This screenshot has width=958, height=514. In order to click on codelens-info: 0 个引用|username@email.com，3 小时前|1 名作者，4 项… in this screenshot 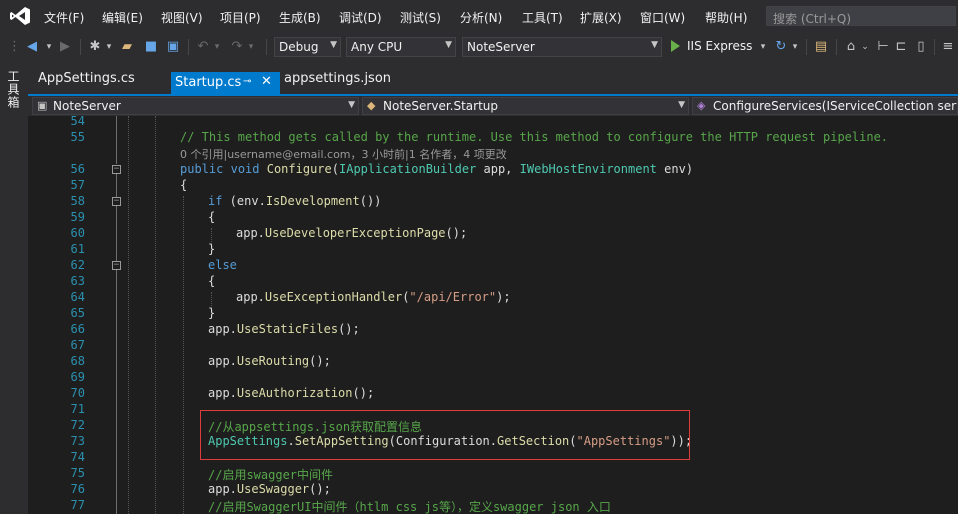, I will do `click(343, 154)`.